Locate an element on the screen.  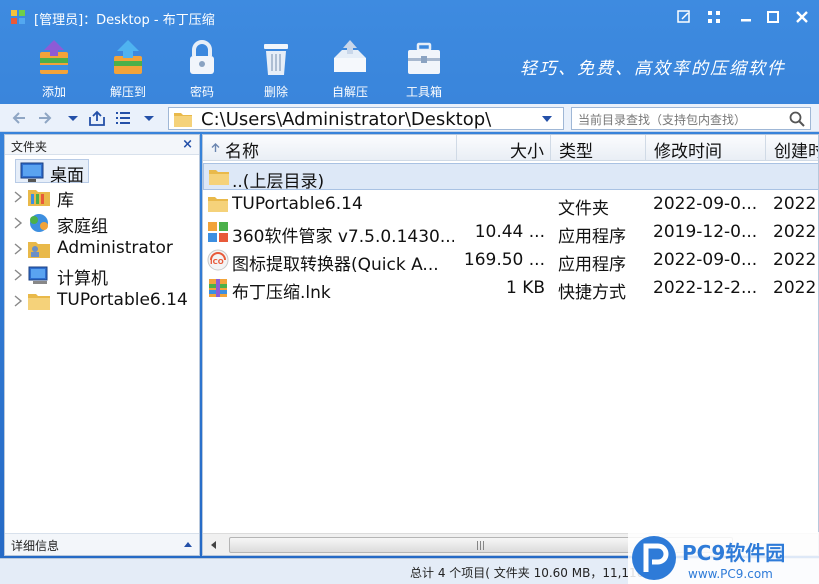
column-type: 类型 is located at coordinates (598, 148).